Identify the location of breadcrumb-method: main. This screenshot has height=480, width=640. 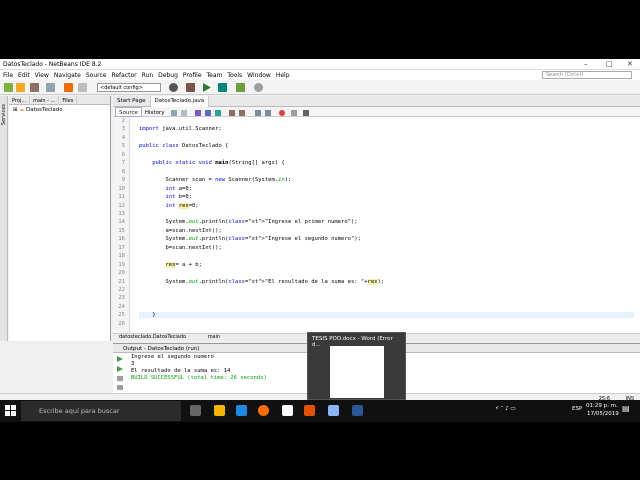
(204, 337).